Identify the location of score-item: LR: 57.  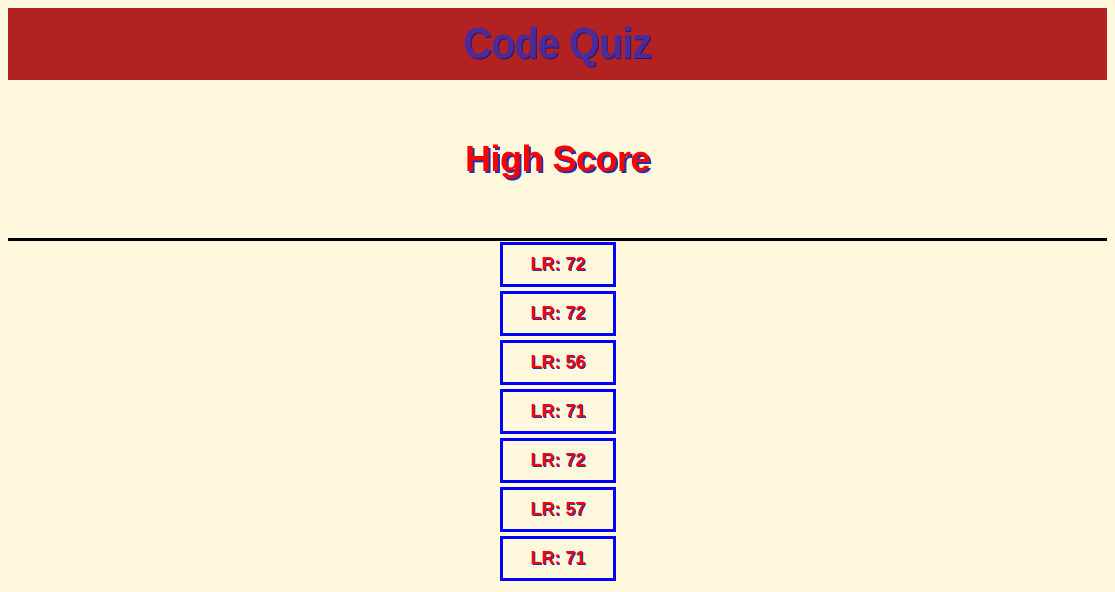
(558, 509).